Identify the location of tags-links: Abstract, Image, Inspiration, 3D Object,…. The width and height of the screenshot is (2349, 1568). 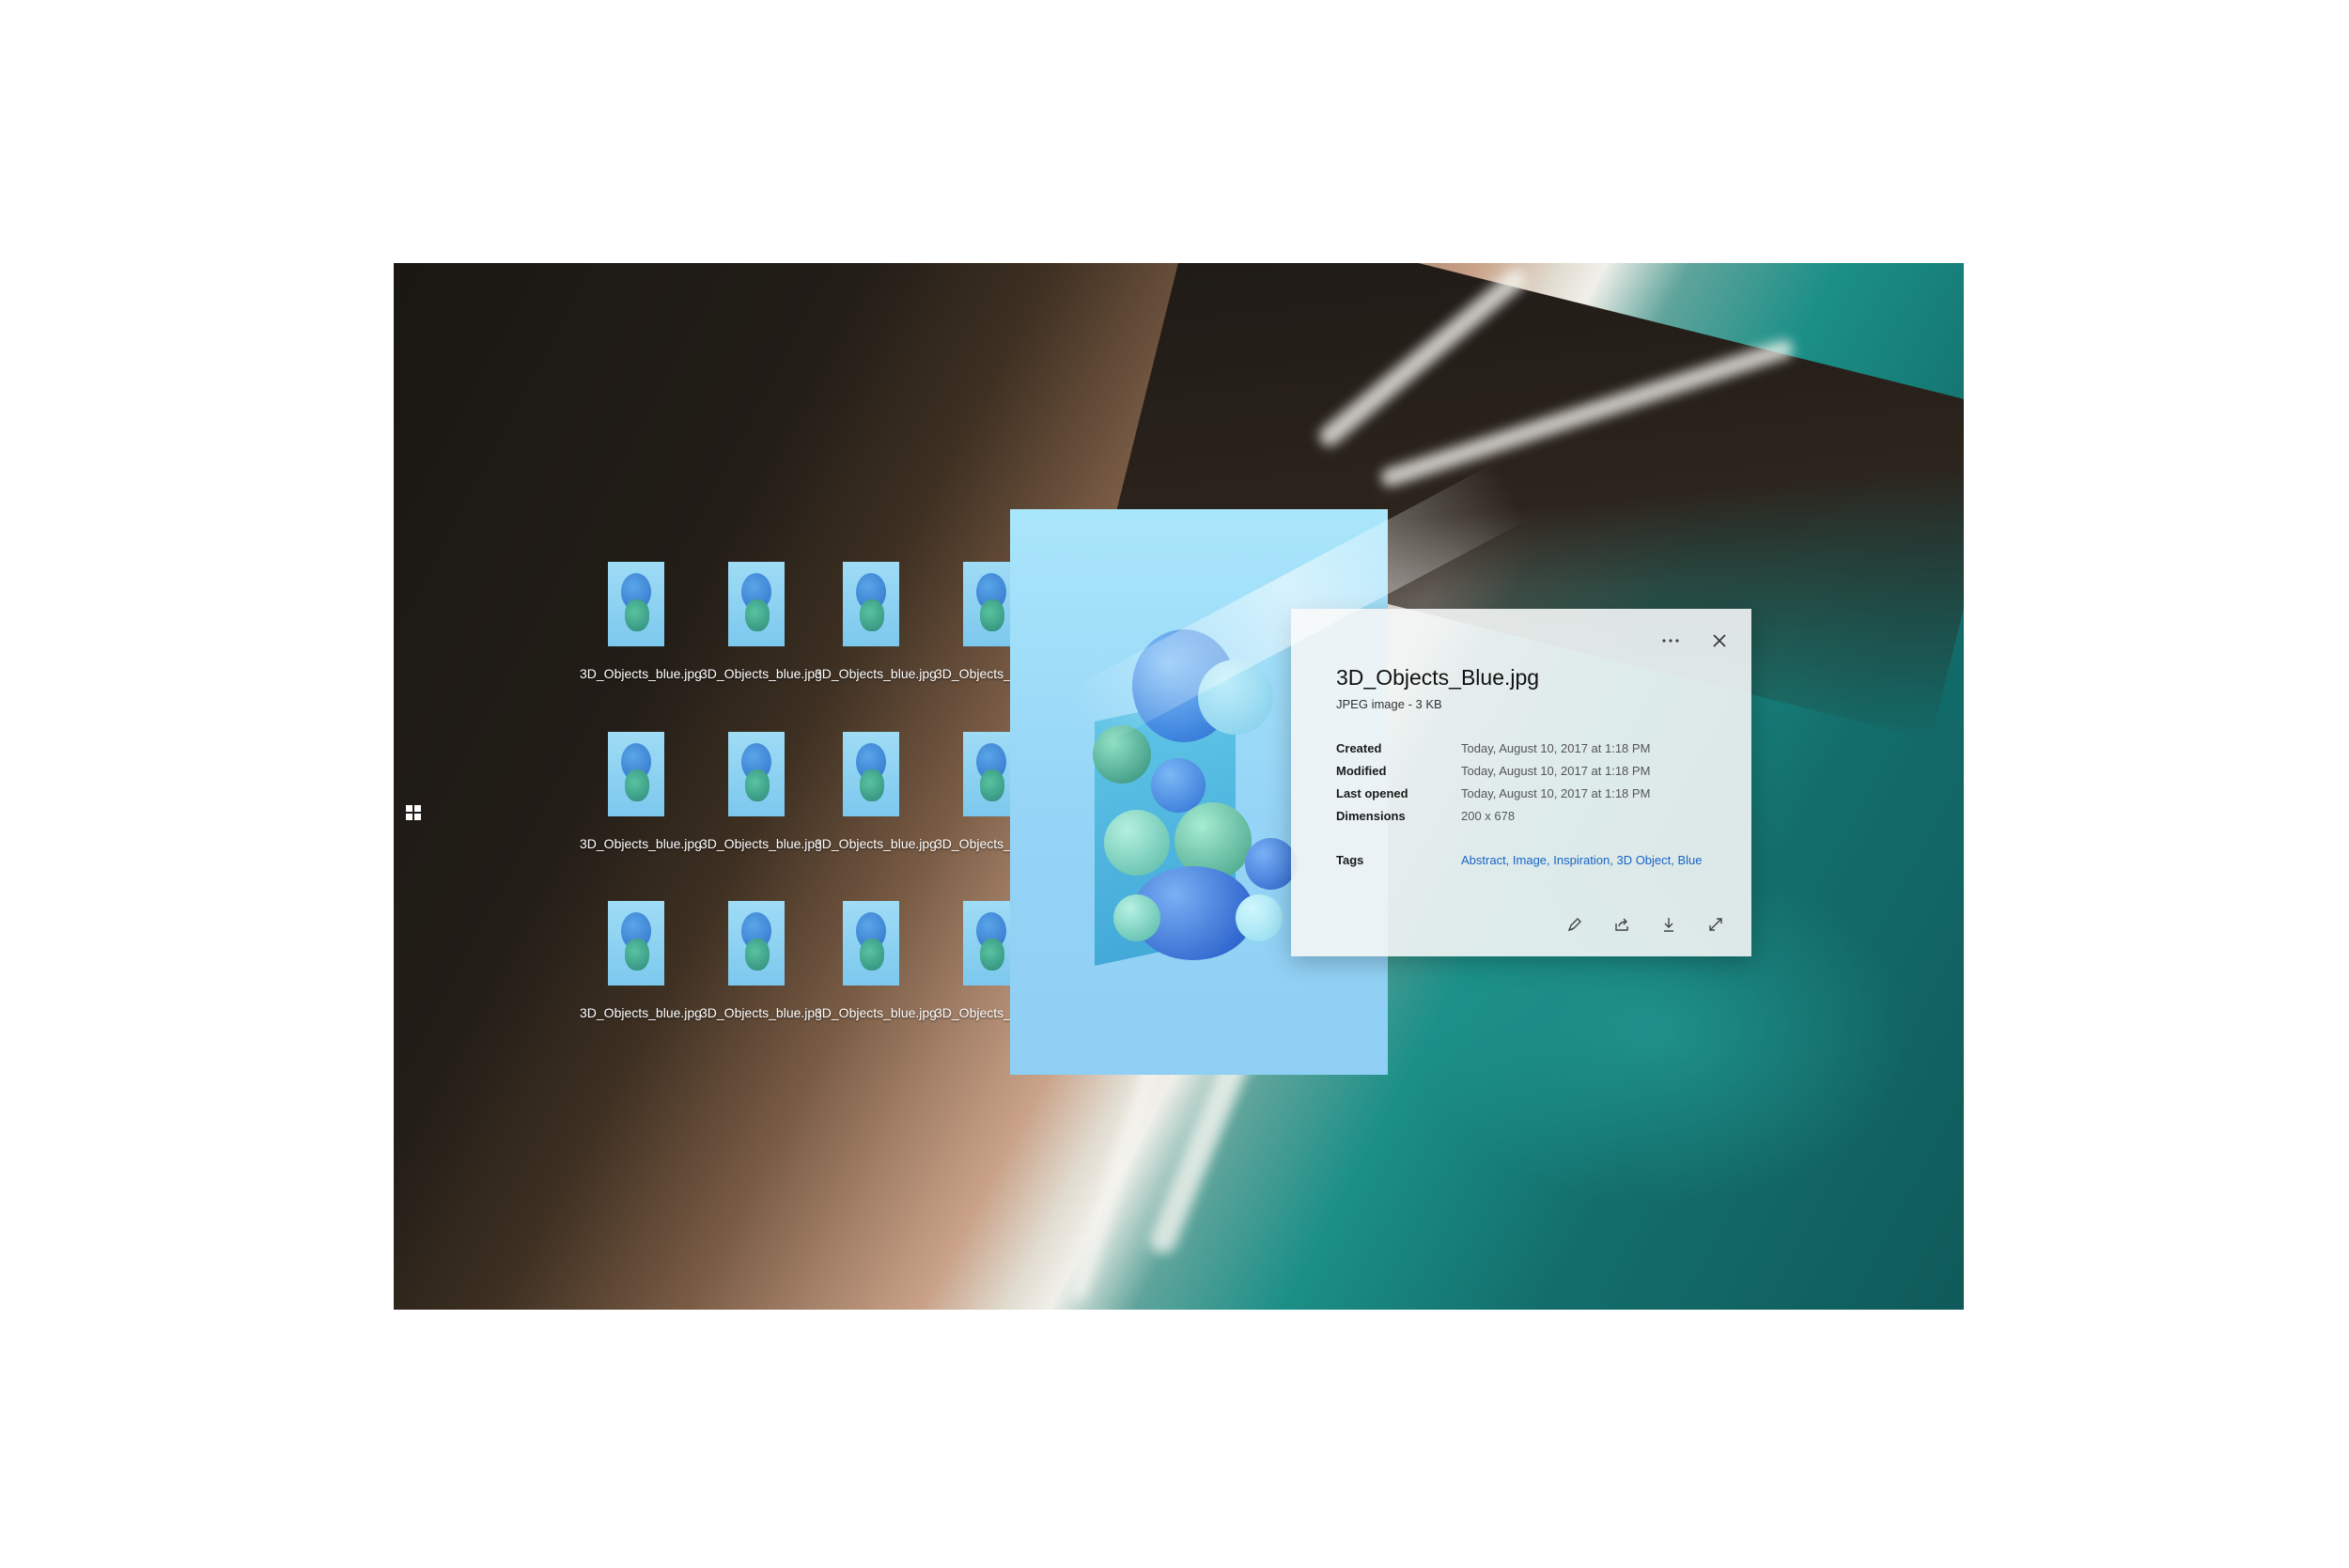
(1583, 860).